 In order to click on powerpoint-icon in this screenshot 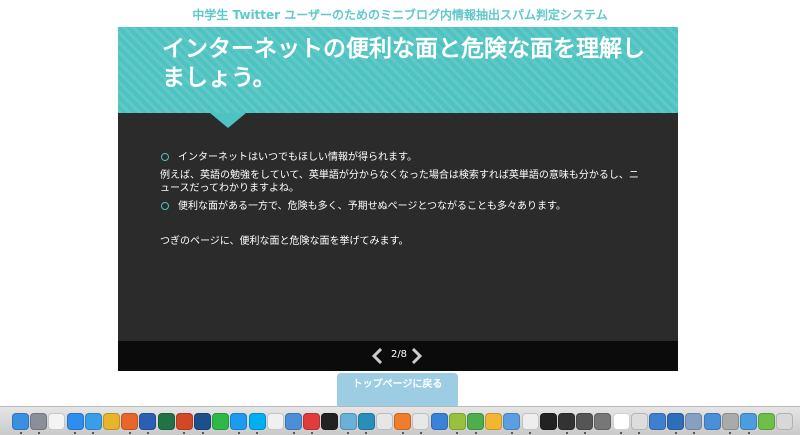, I will do `click(184, 421)`.